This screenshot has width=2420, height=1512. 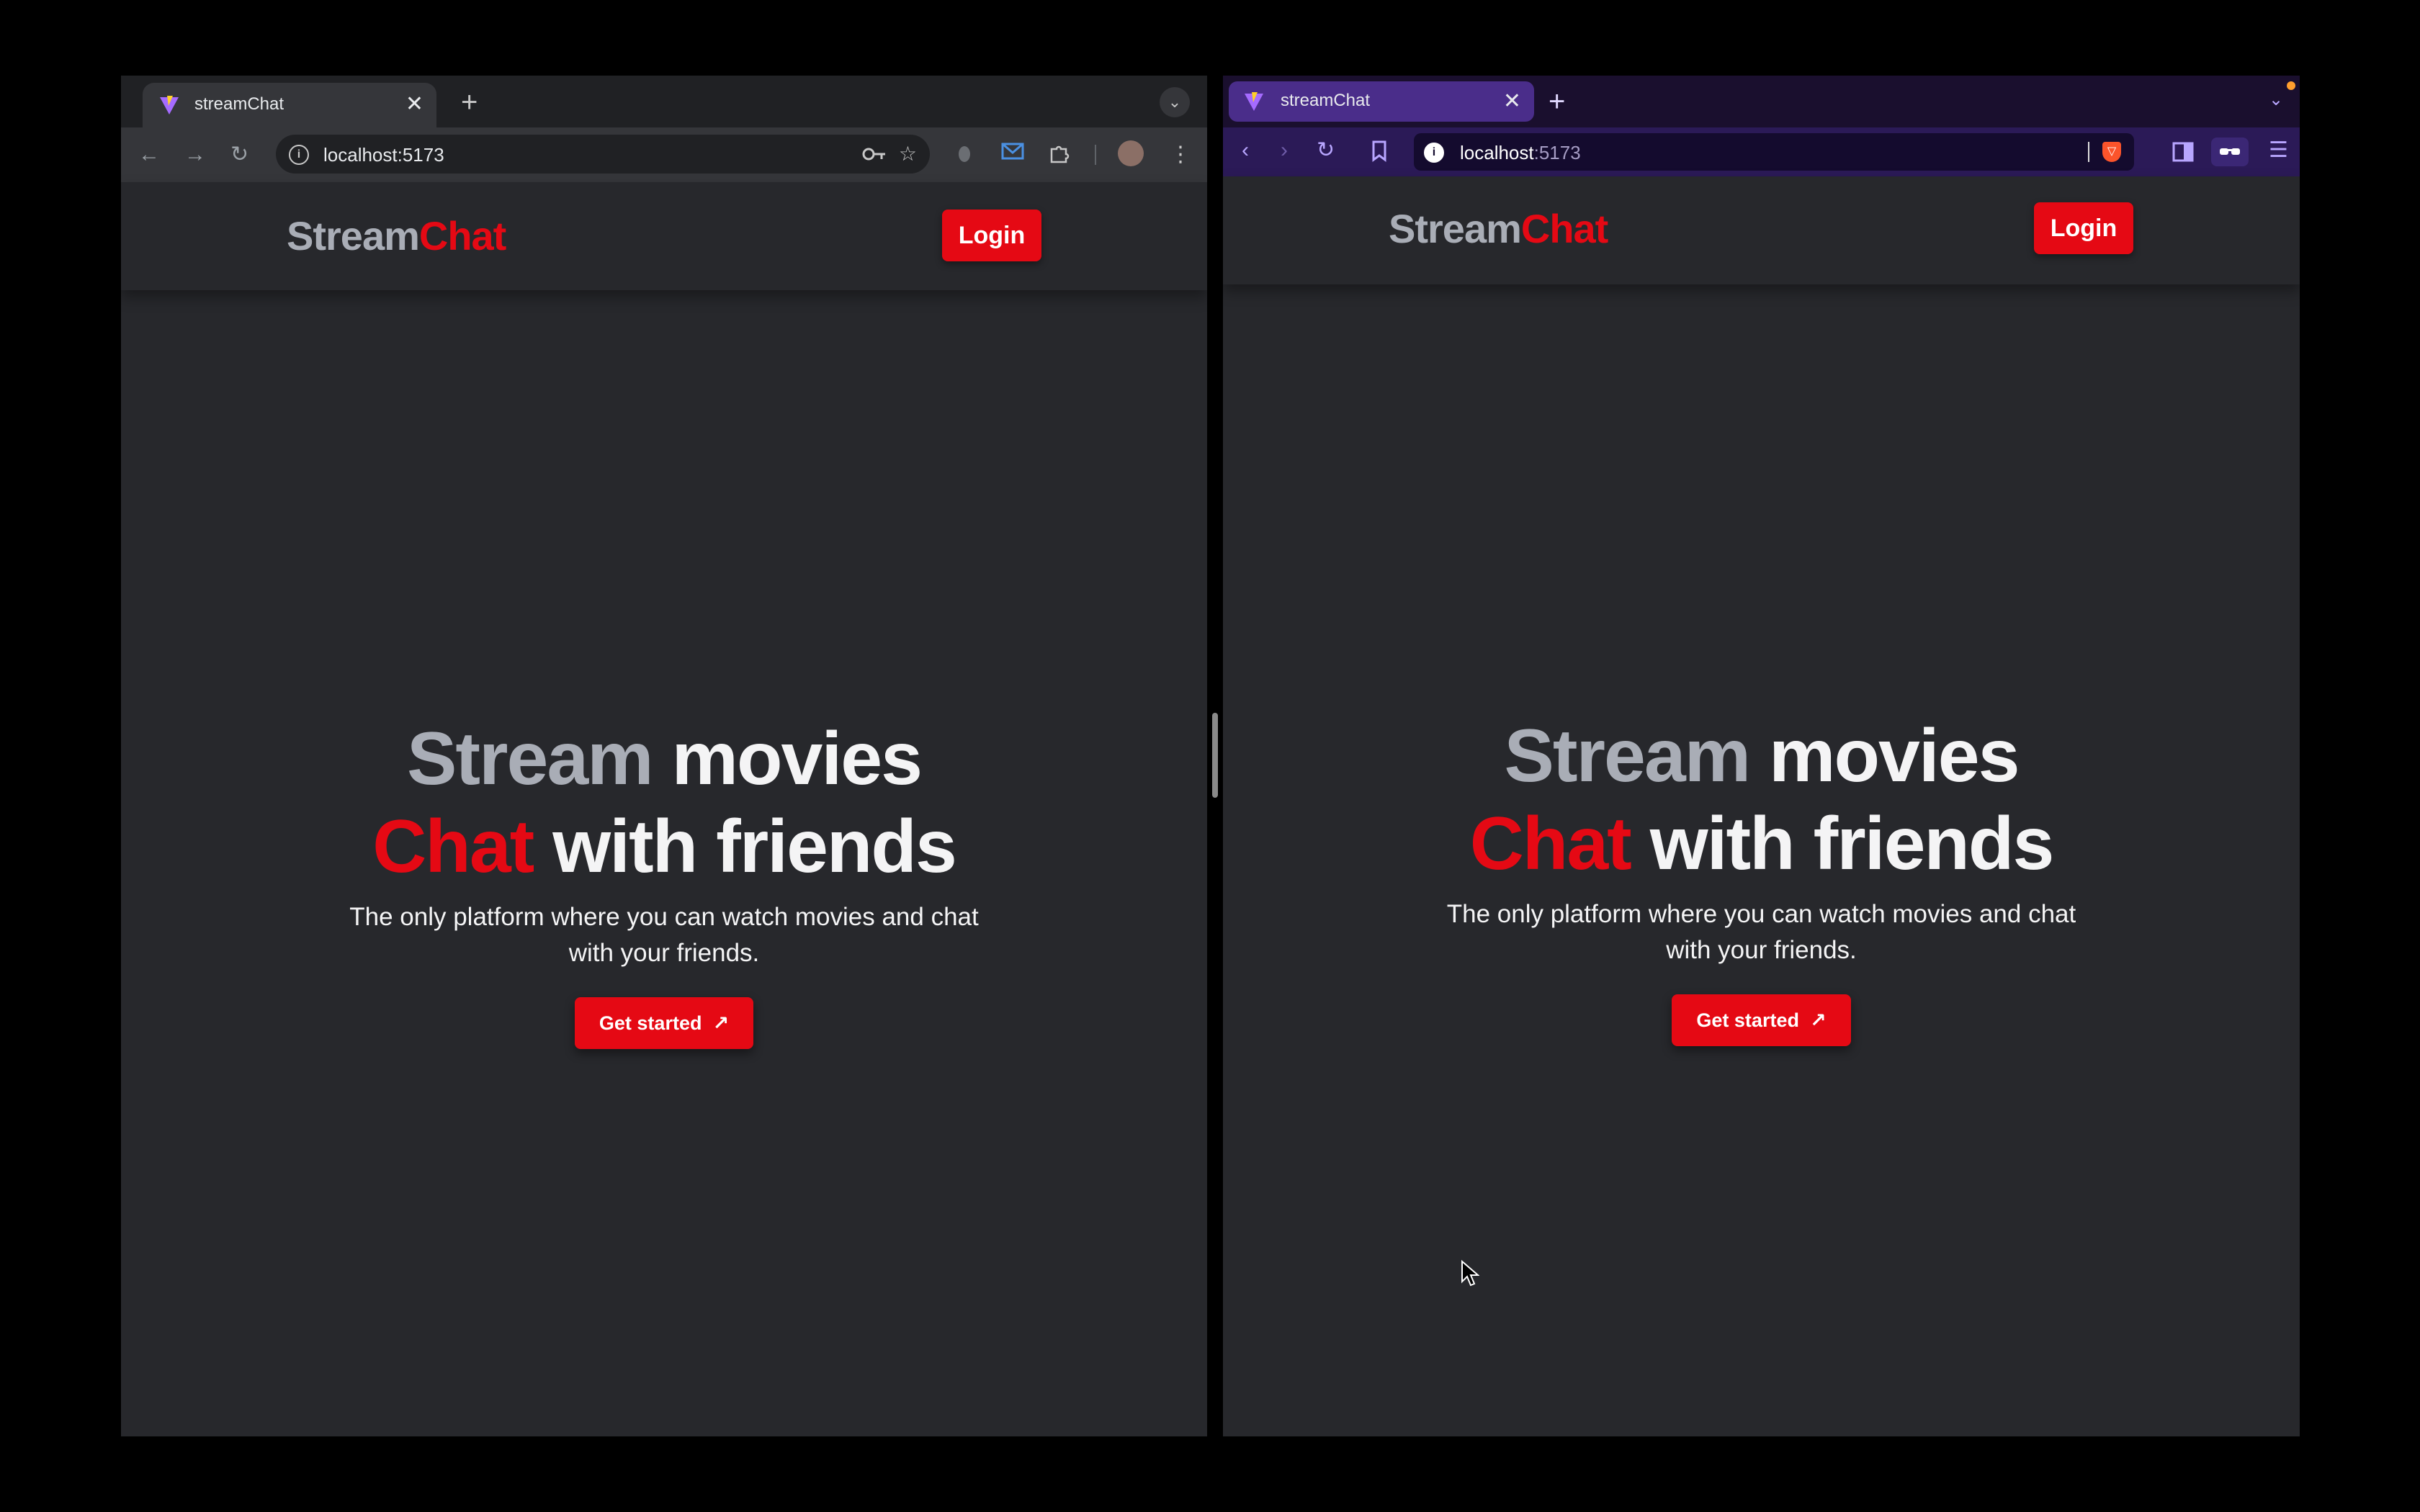 What do you see at coordinates (1245, 150) in the screenshot?
I see `back-icon: ‹` at bounding box center [1245, 150].